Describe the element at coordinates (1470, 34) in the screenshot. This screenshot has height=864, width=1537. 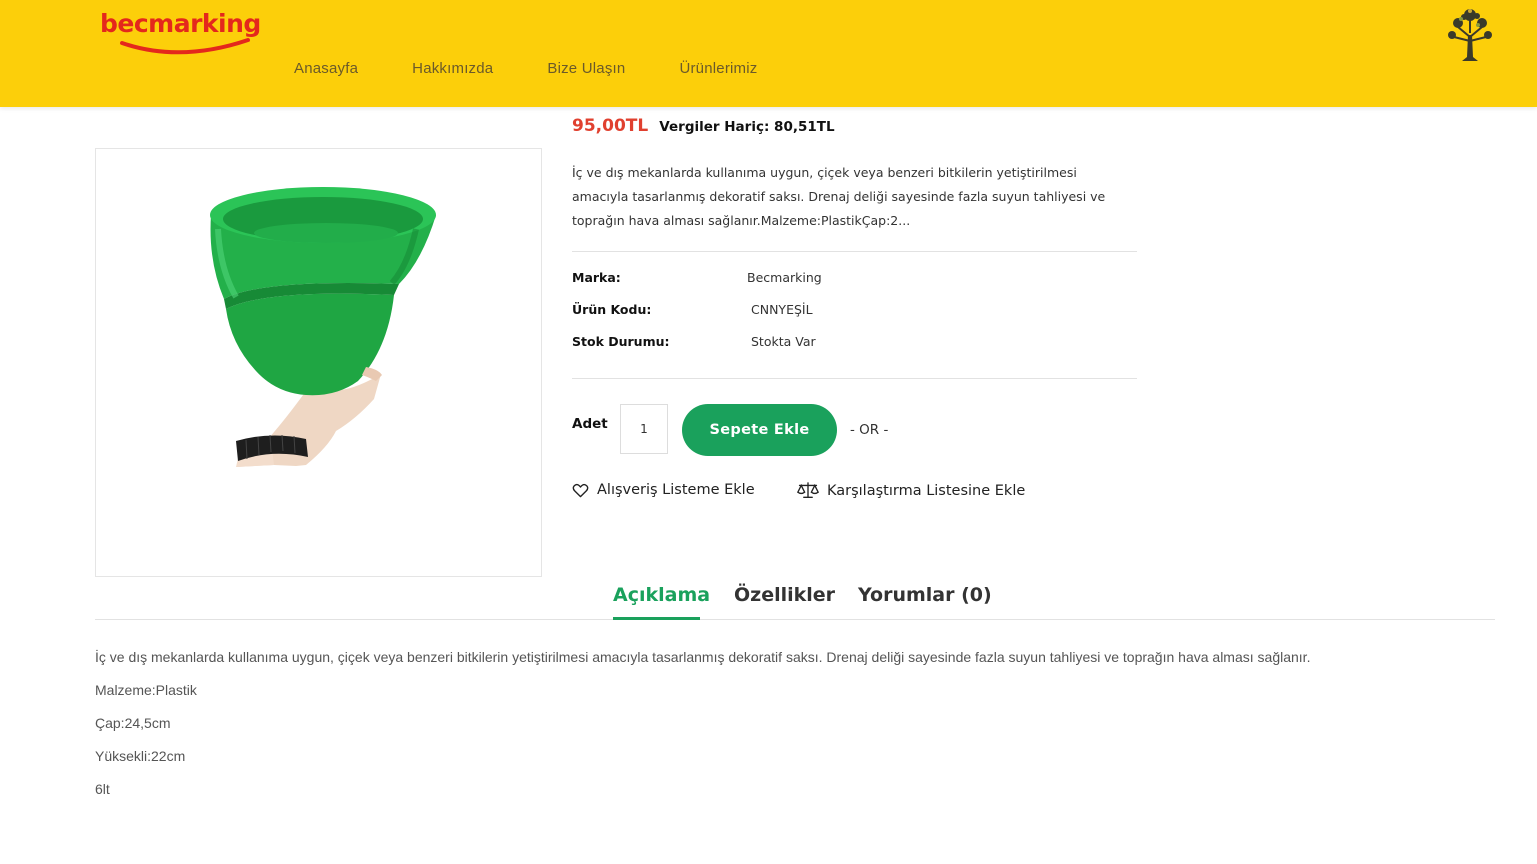
I see `tree-icon` at that location.